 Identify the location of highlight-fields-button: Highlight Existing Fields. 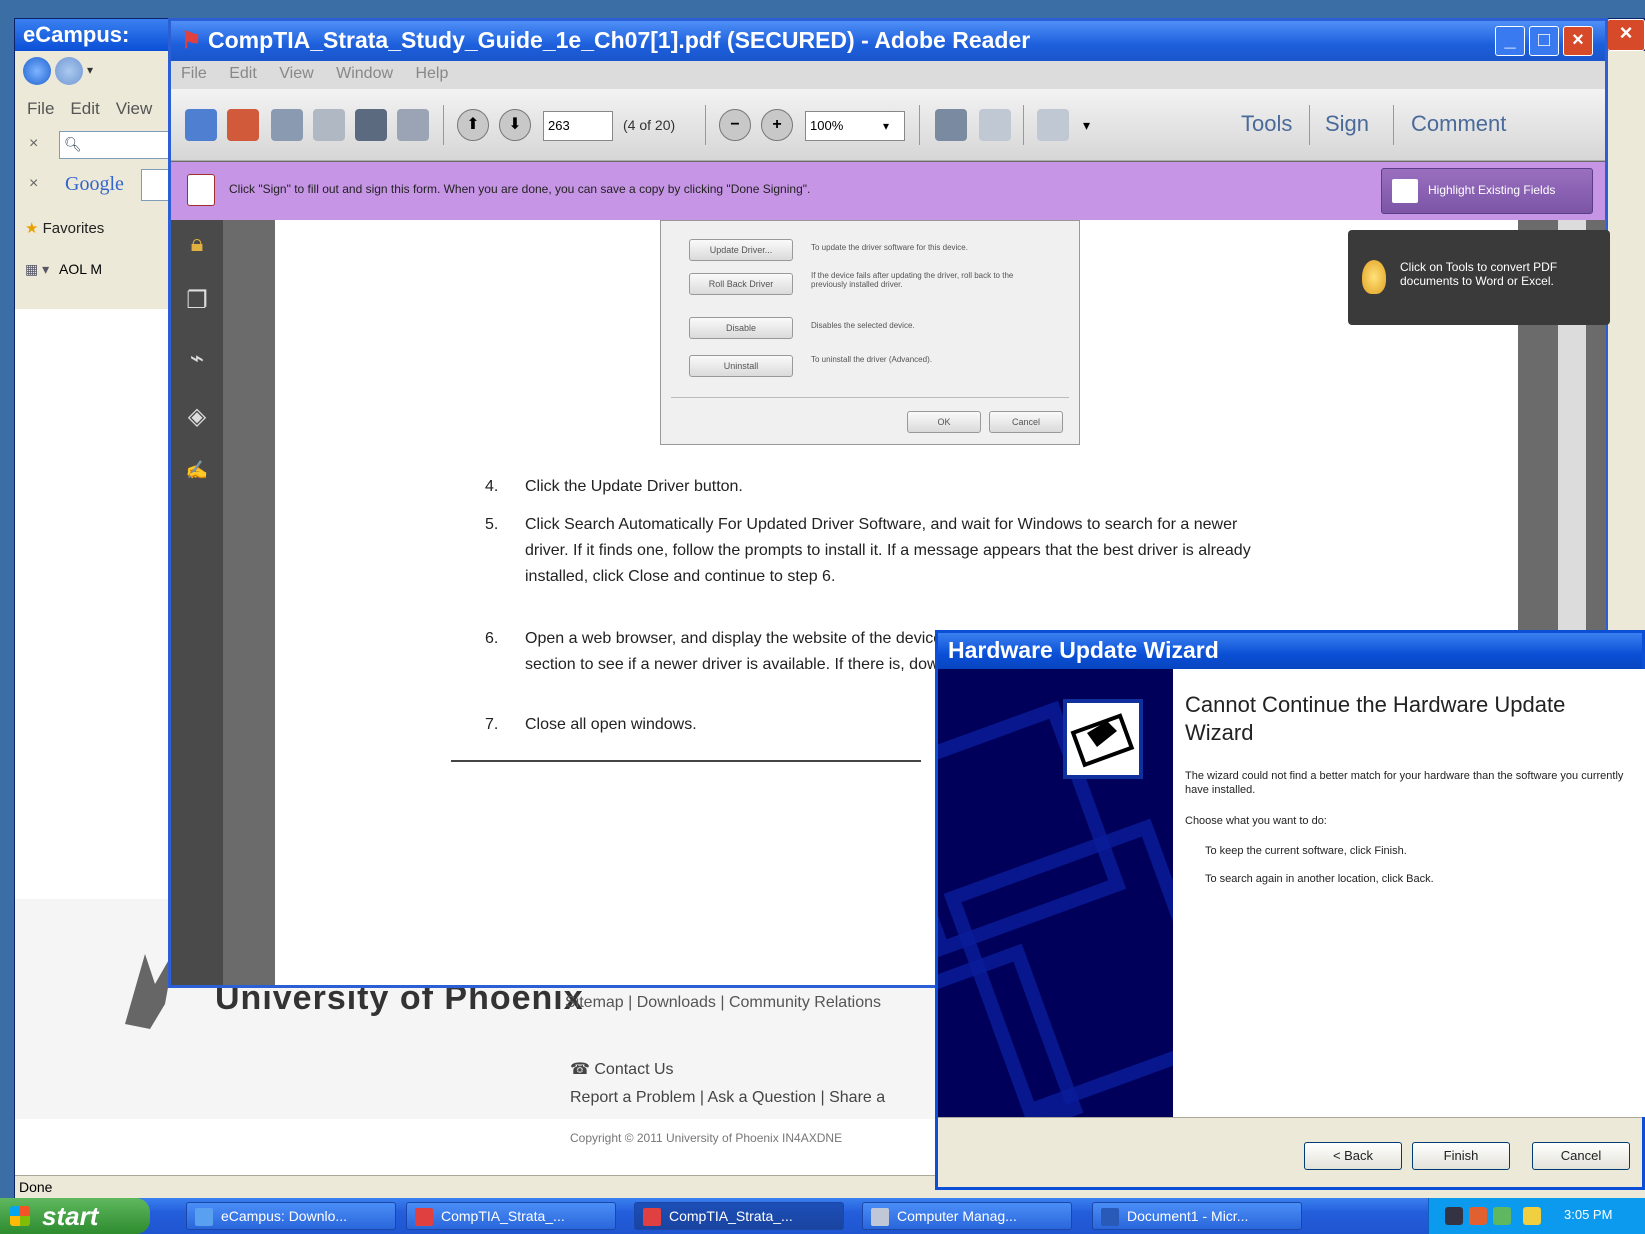
(1487, 191).